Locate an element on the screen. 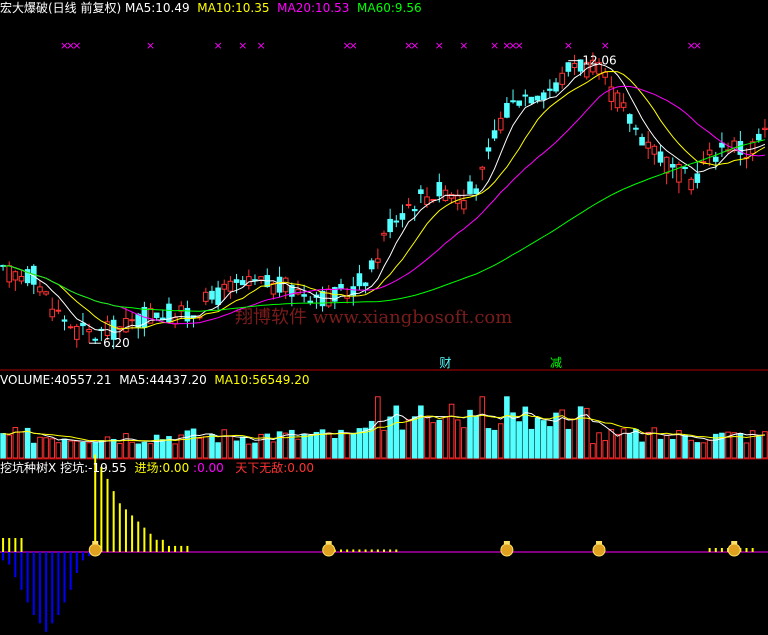  signal-jian: 减 is located at coordinates (556, 363).